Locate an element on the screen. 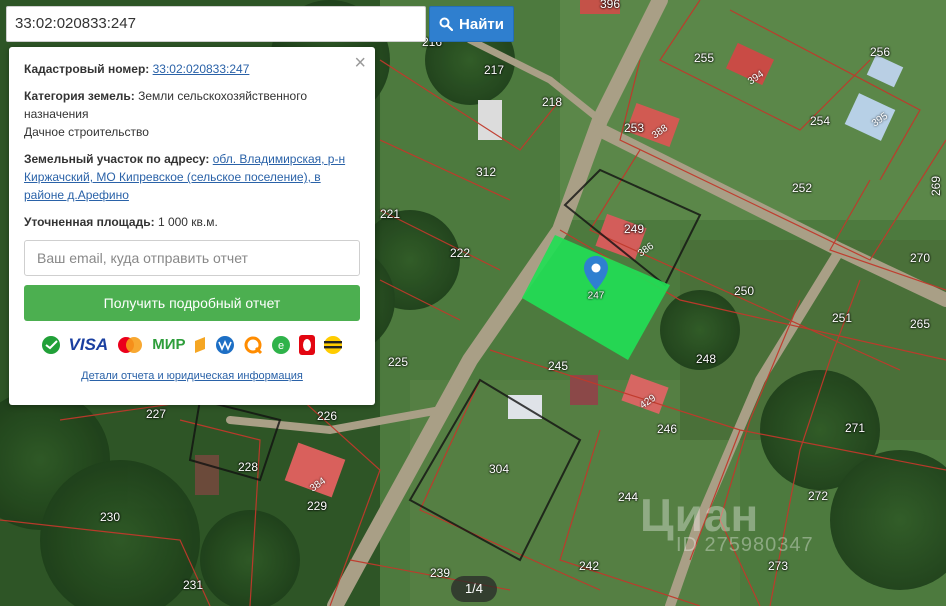 The height and width of the screenshot is (606, 946). photo-pager: 1/4 is located at coordinates (474, 589).